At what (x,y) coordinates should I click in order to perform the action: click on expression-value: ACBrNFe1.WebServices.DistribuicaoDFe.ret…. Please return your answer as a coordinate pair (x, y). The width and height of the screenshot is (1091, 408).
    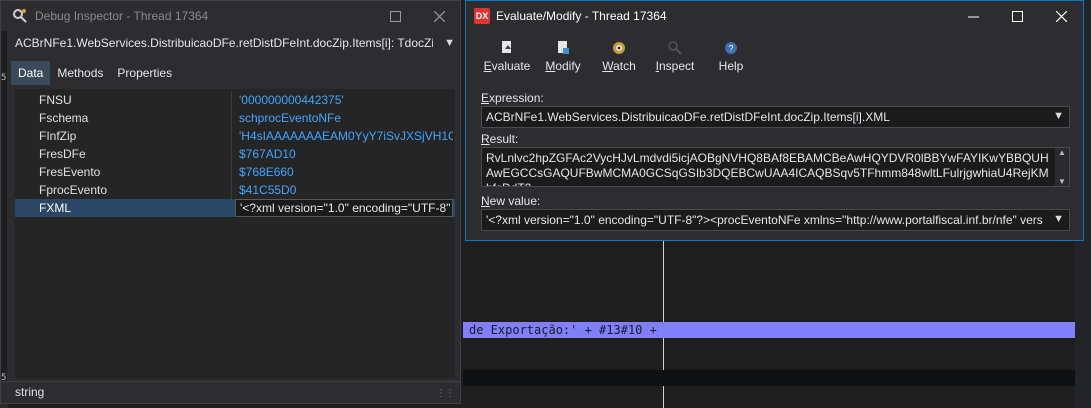
    Looking at the image, I should click on (766, 117).